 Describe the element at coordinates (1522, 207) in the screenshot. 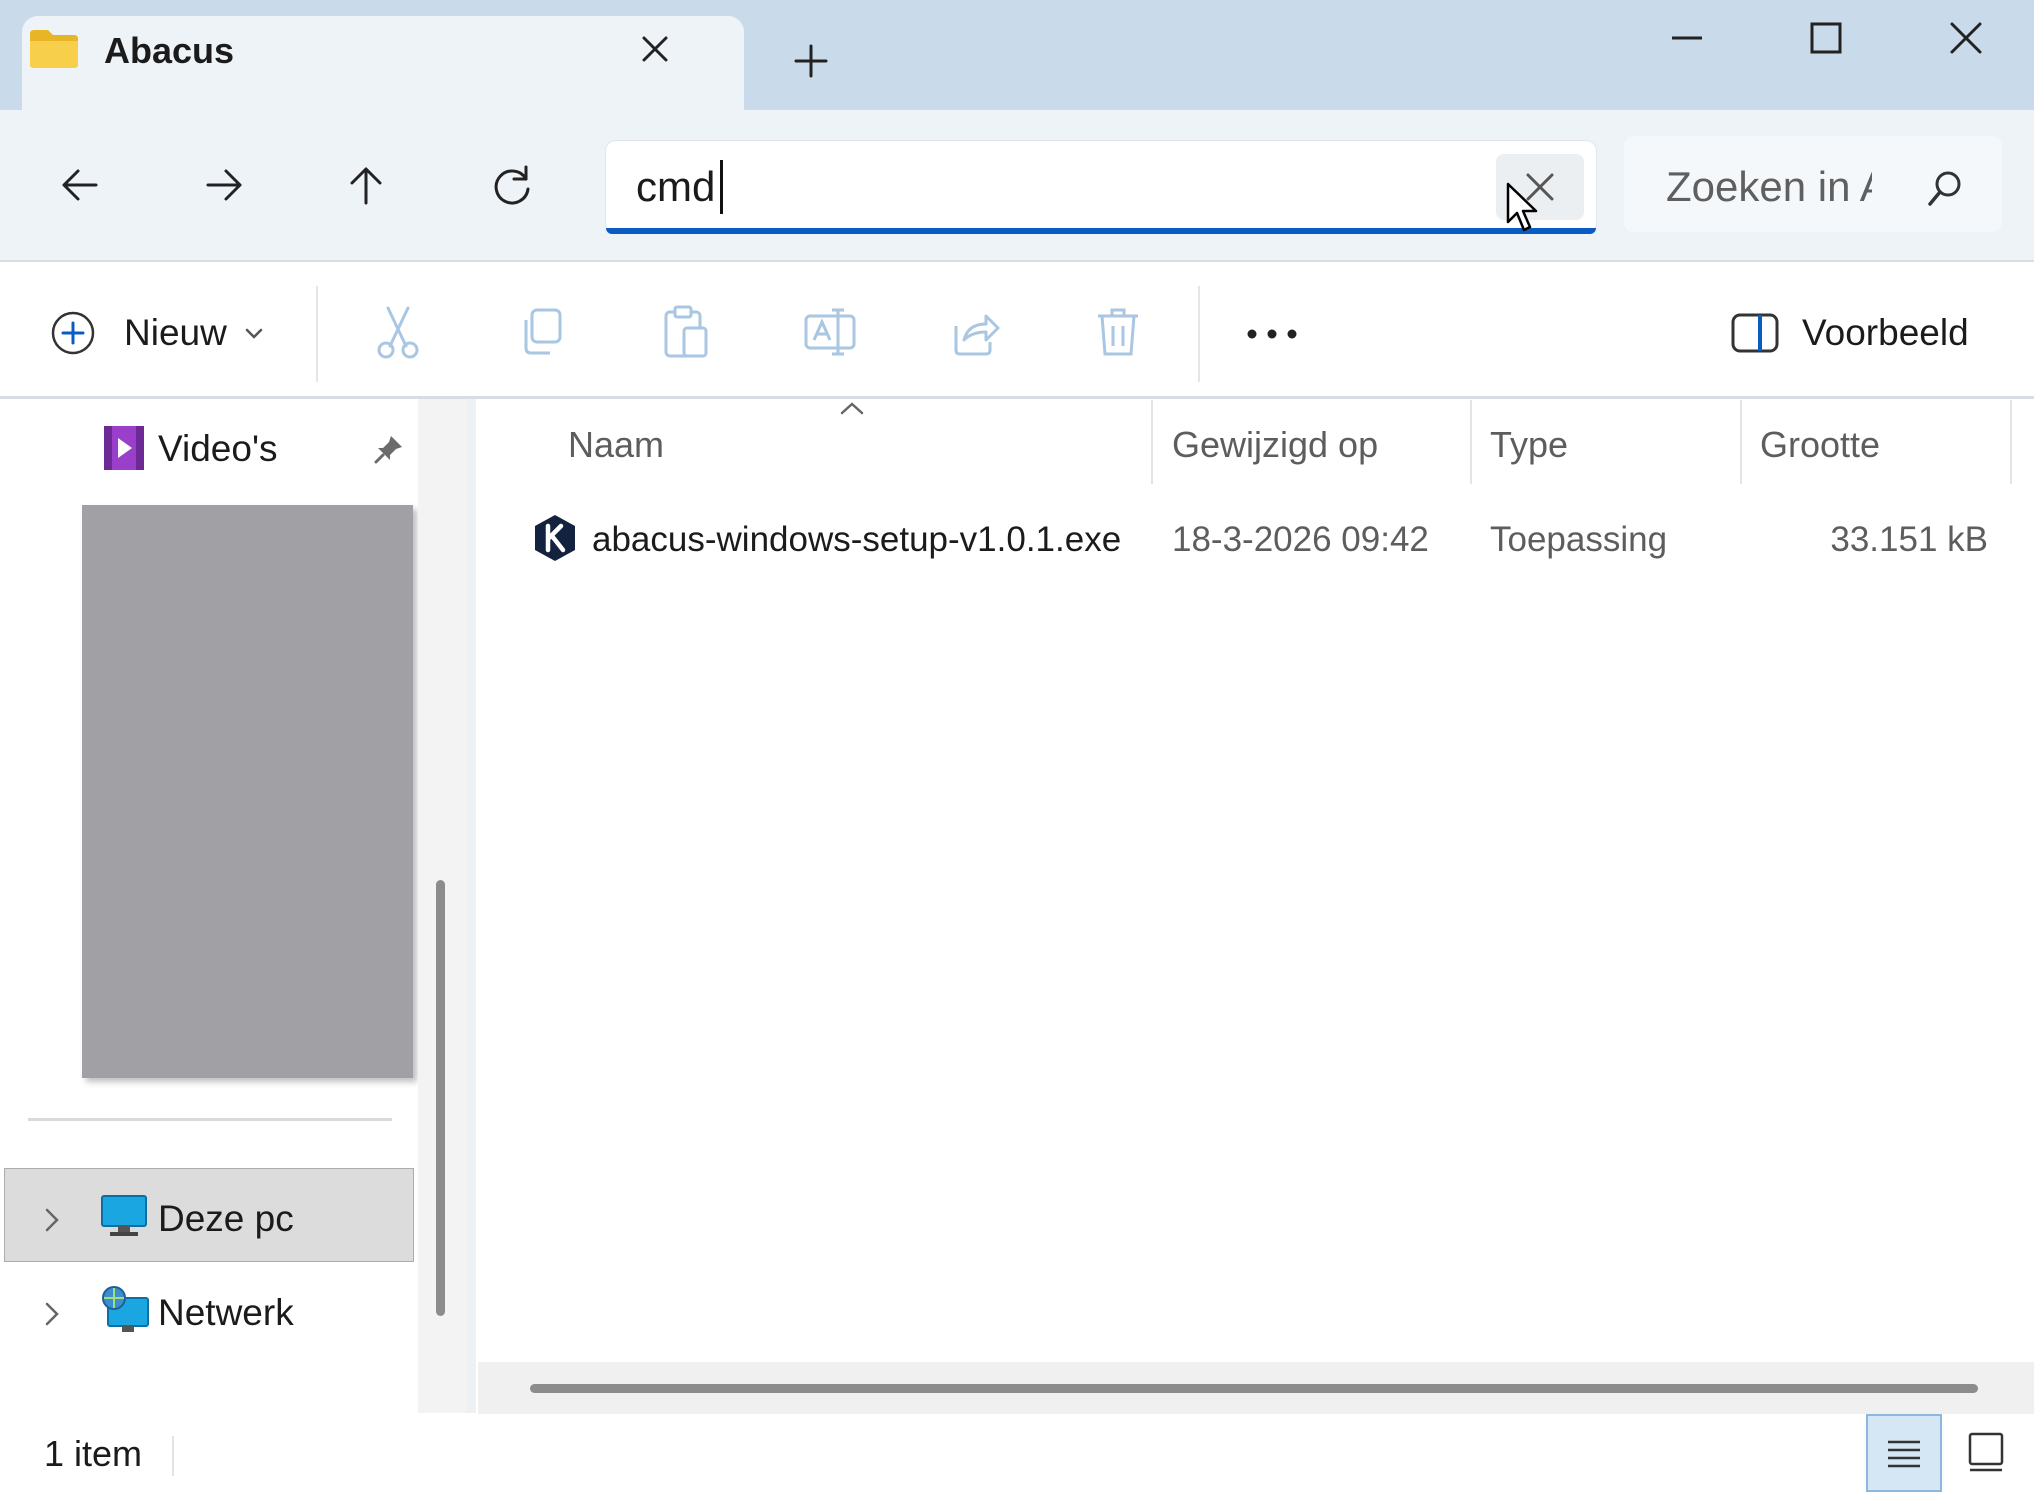

I see `mouse-cursor-icon` at that location.